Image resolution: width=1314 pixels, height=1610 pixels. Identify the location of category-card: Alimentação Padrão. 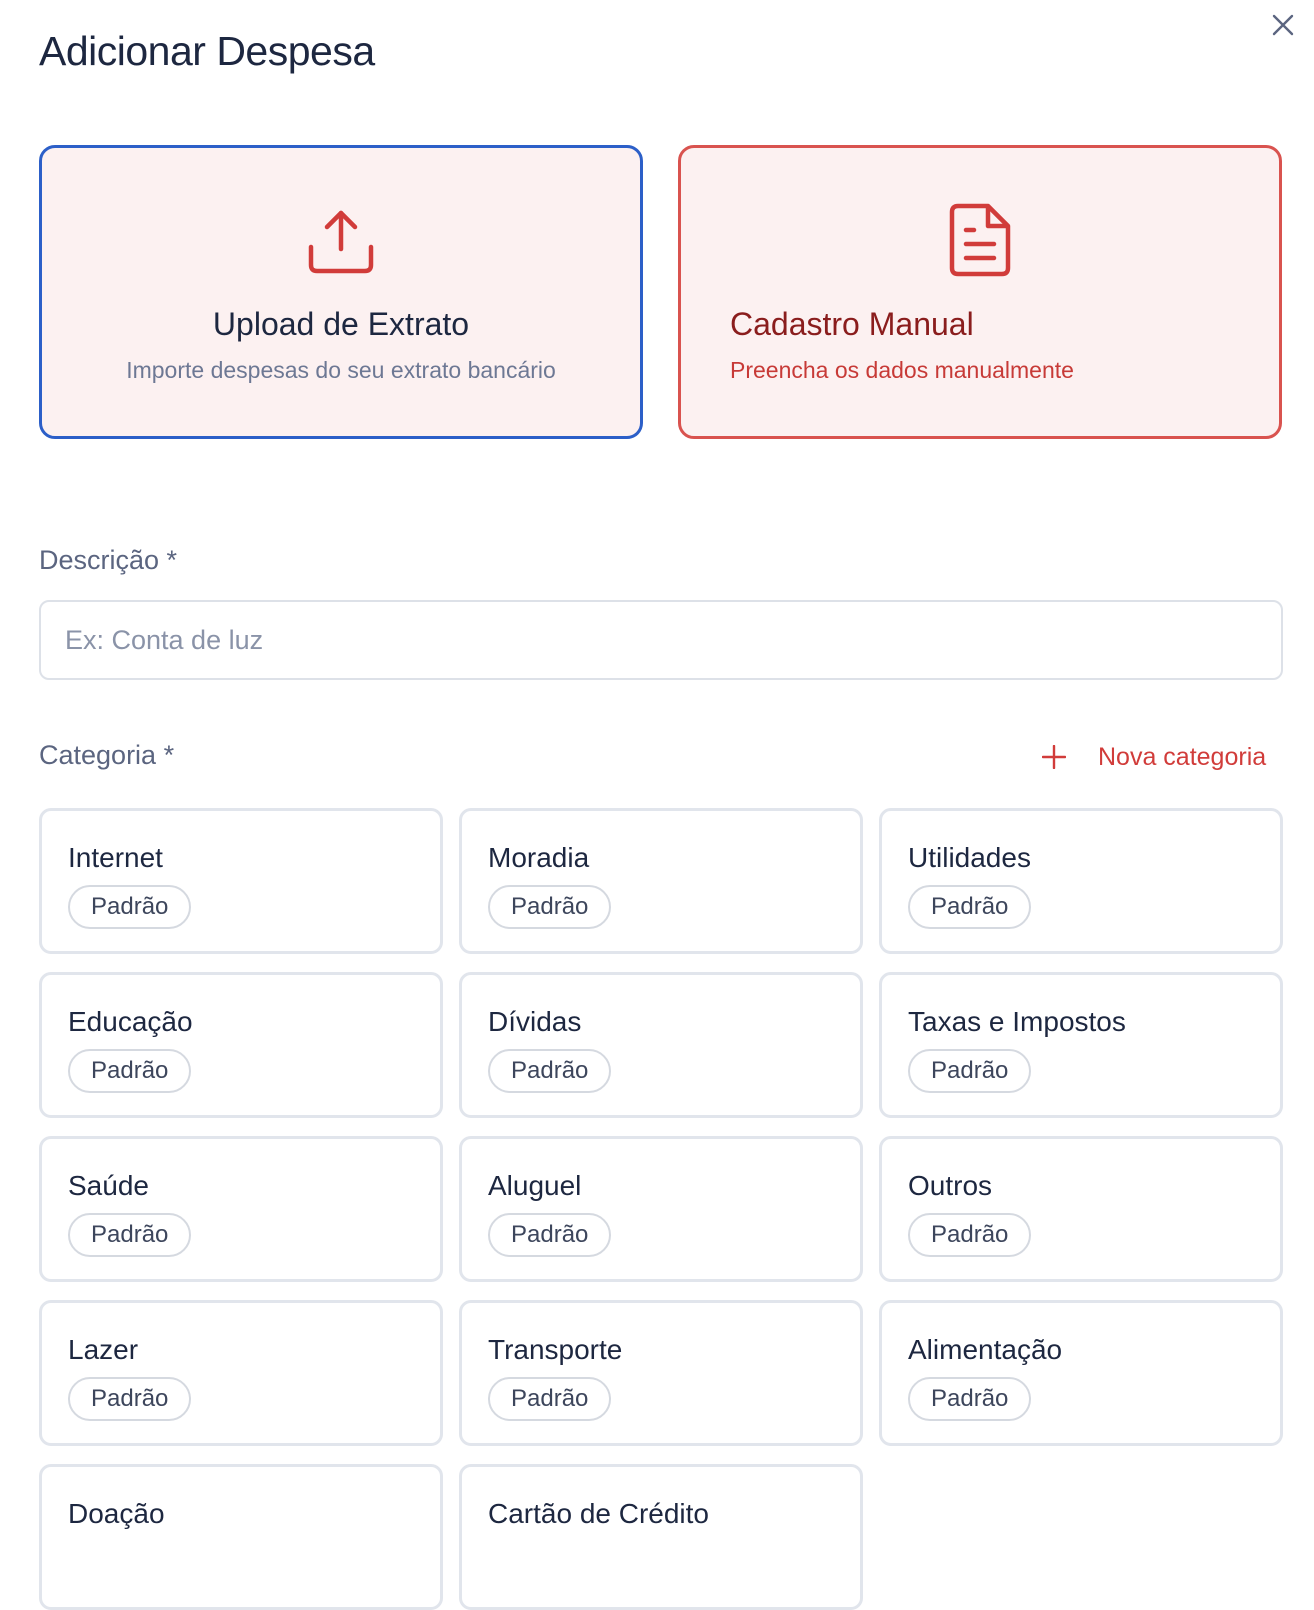
(1081, 1373).